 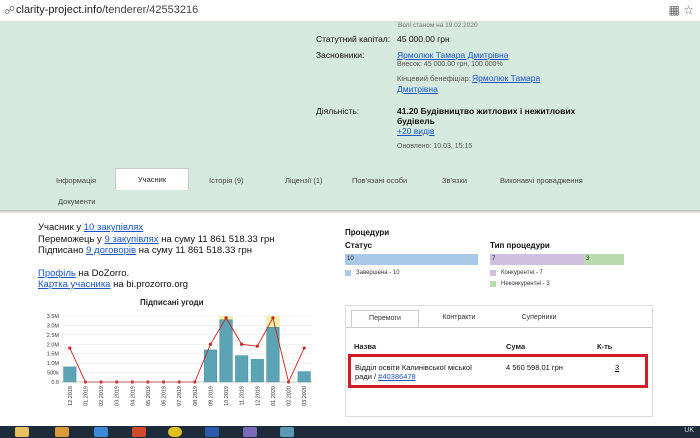 I want to click on col-name-header: Назва, so click(x=365, y=346).